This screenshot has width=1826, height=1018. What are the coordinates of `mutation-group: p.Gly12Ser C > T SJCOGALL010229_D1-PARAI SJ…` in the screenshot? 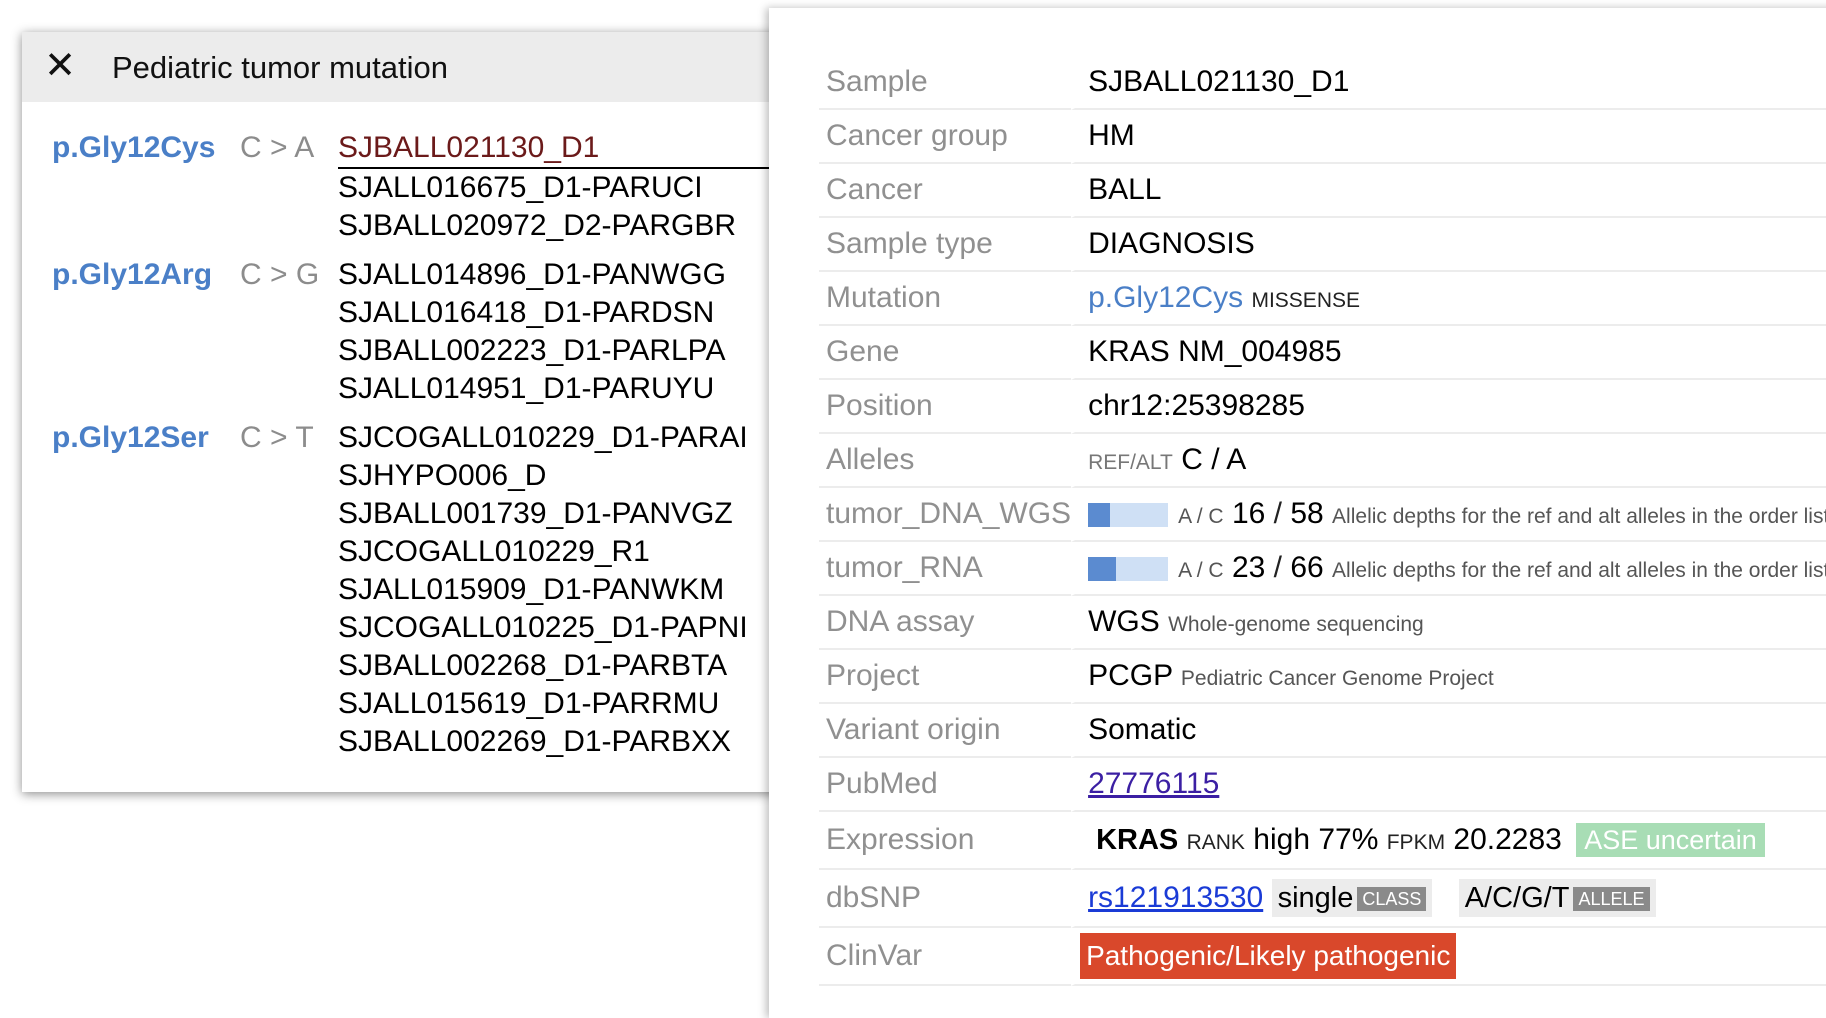 It's located at (415, 590).